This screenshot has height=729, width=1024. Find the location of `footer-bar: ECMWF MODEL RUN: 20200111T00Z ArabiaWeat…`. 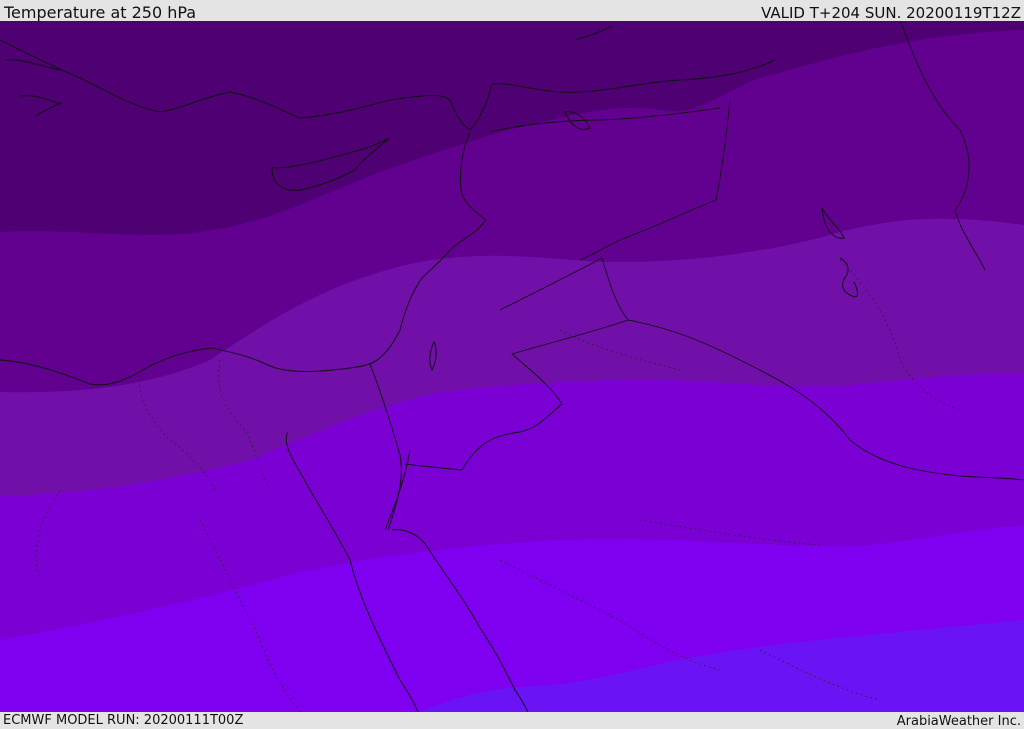

footer-bar: ECMWF MODEL RUN: 20200111T00Z ArabiaWeat… is located at coordinates (512, 720).